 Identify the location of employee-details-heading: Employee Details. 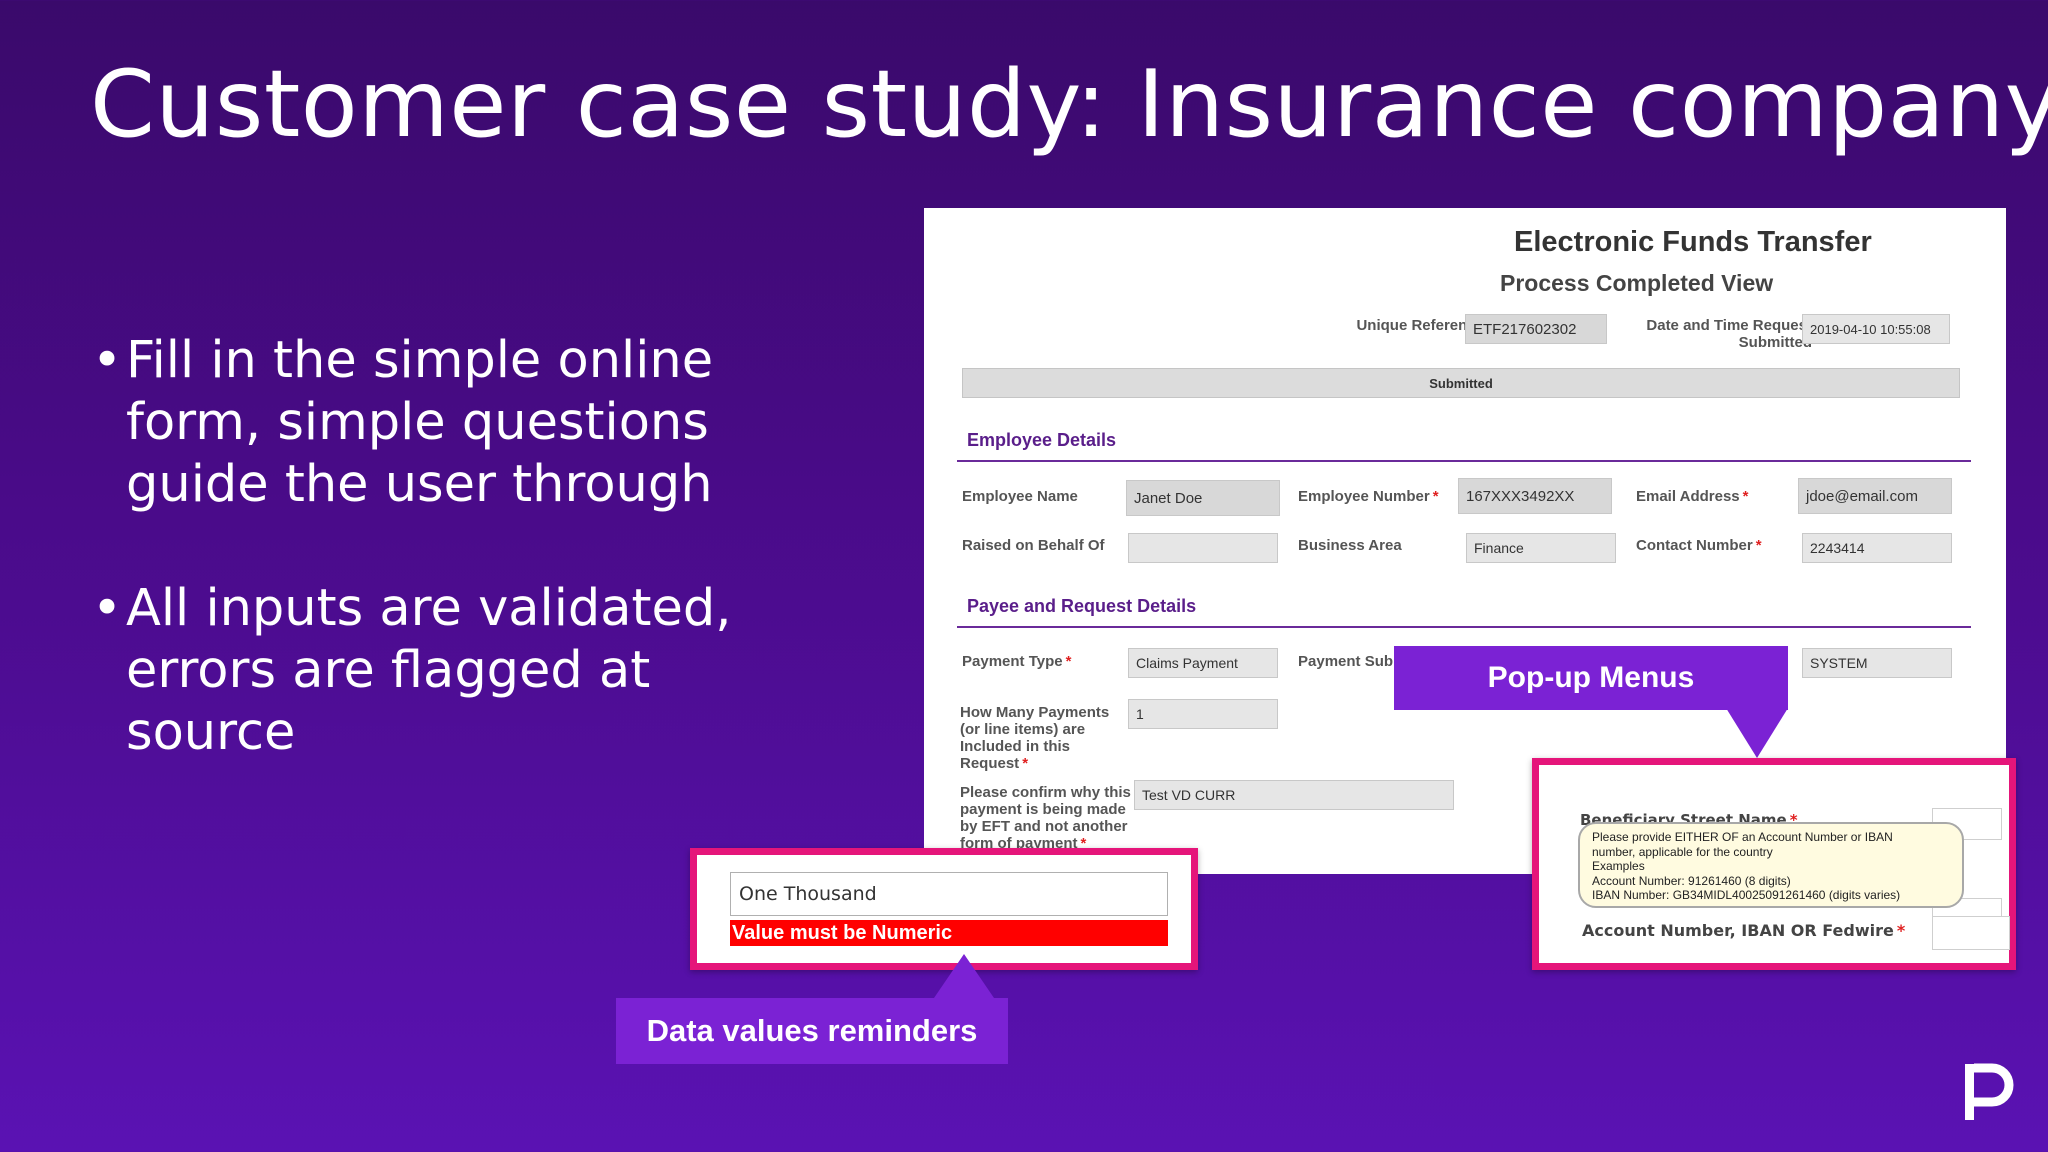
(1042, 440).